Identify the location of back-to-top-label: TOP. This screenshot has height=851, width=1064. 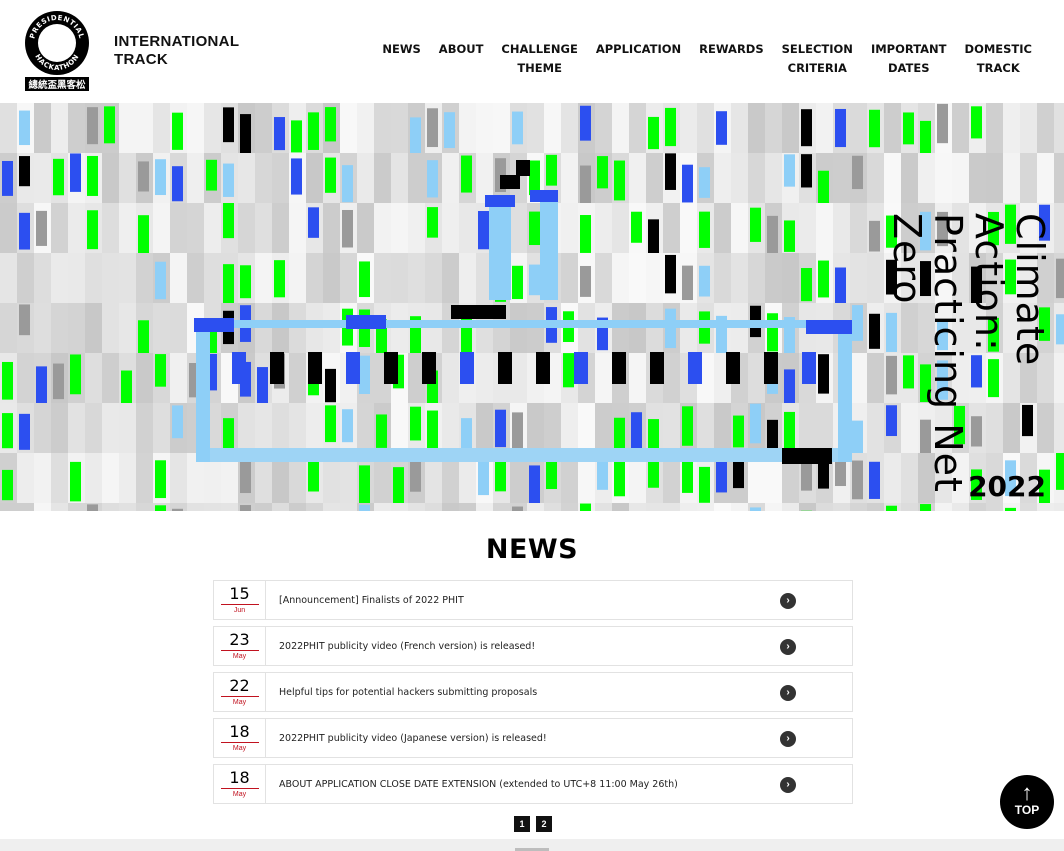
(1027, 810).